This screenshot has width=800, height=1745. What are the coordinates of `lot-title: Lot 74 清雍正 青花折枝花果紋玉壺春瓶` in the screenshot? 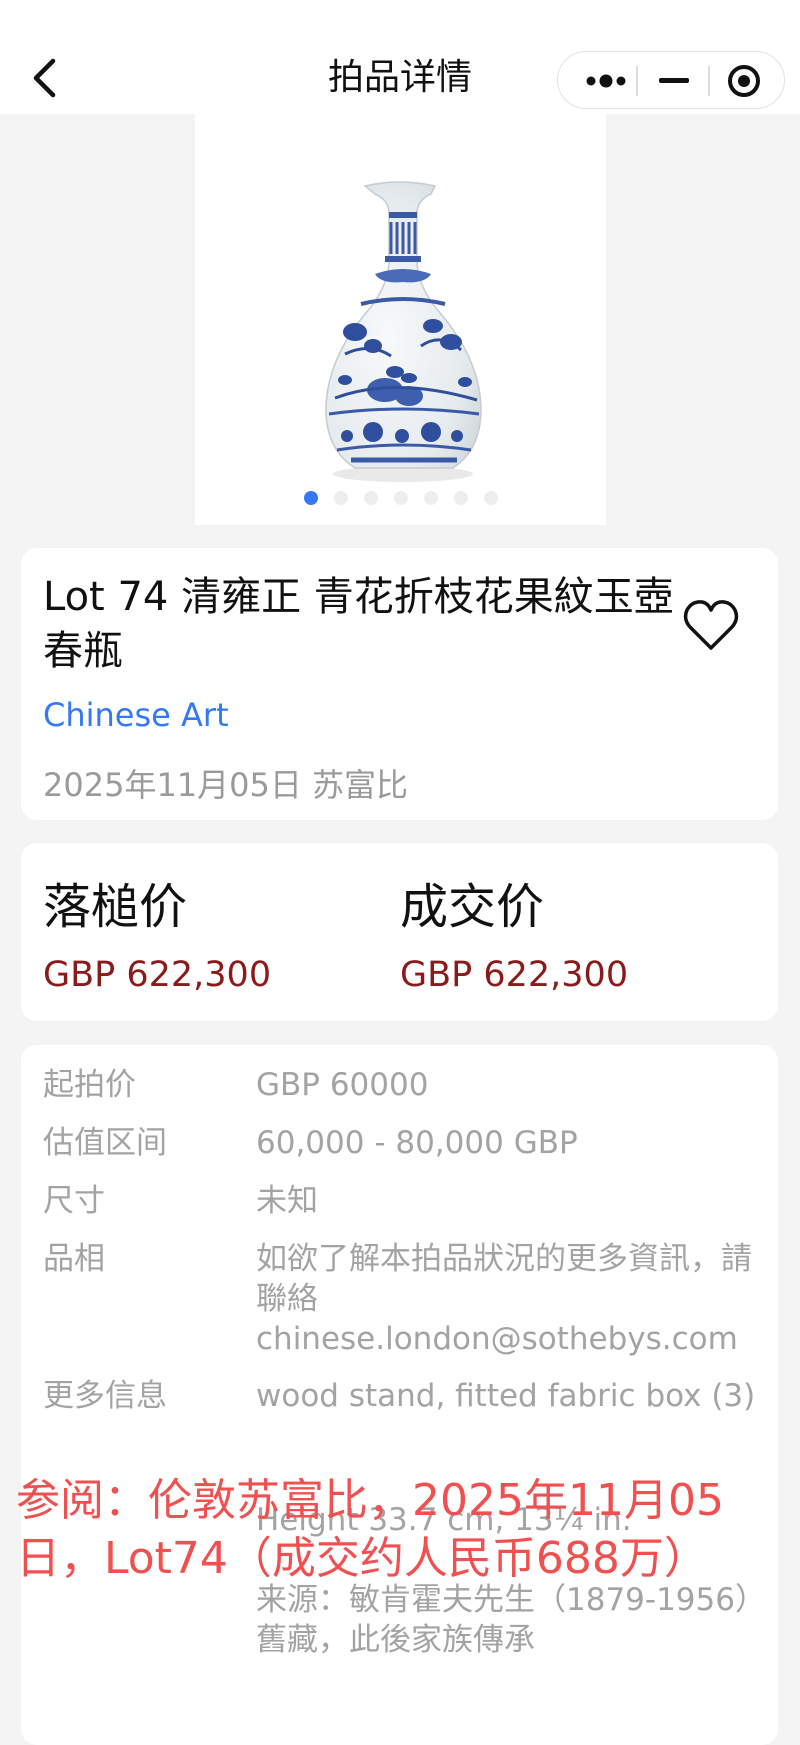 It's located at (358, 624).